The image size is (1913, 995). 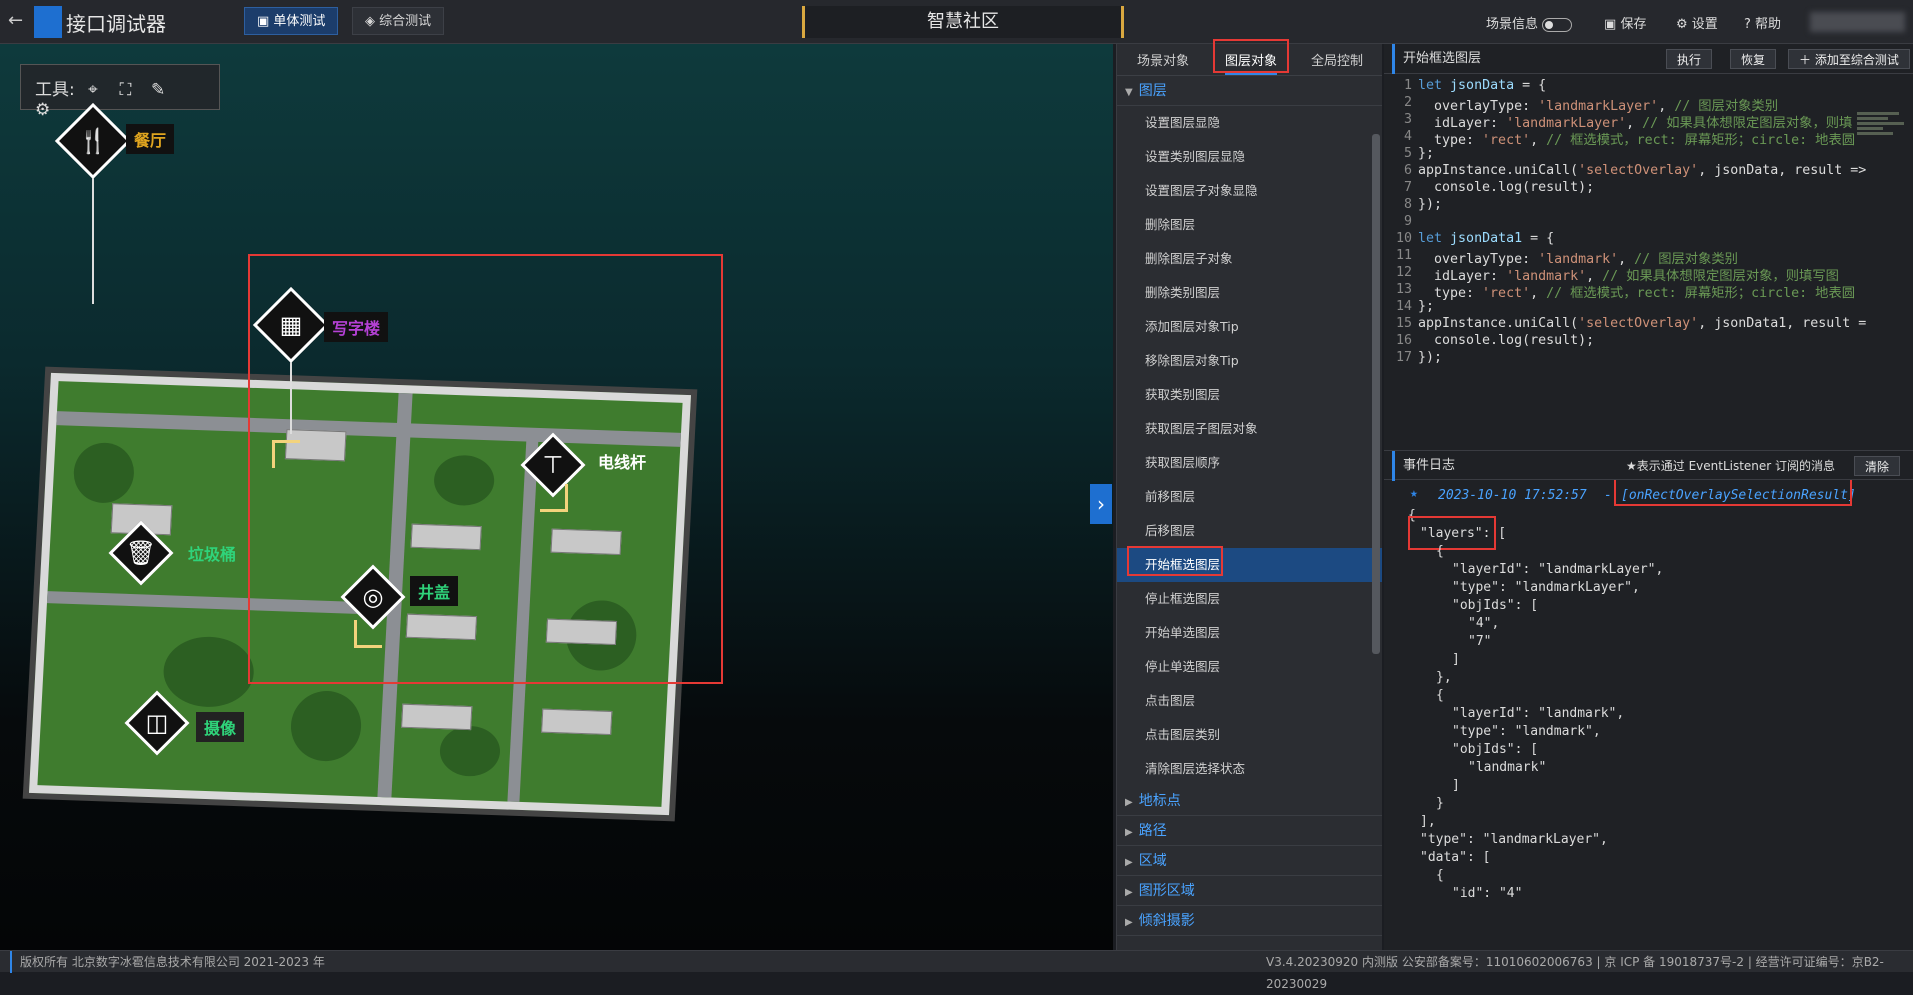 What do you see at coordinates (98, 90) in the screenshot?
I see `locate-icon: ⌖` at bounding box center [98, 90].